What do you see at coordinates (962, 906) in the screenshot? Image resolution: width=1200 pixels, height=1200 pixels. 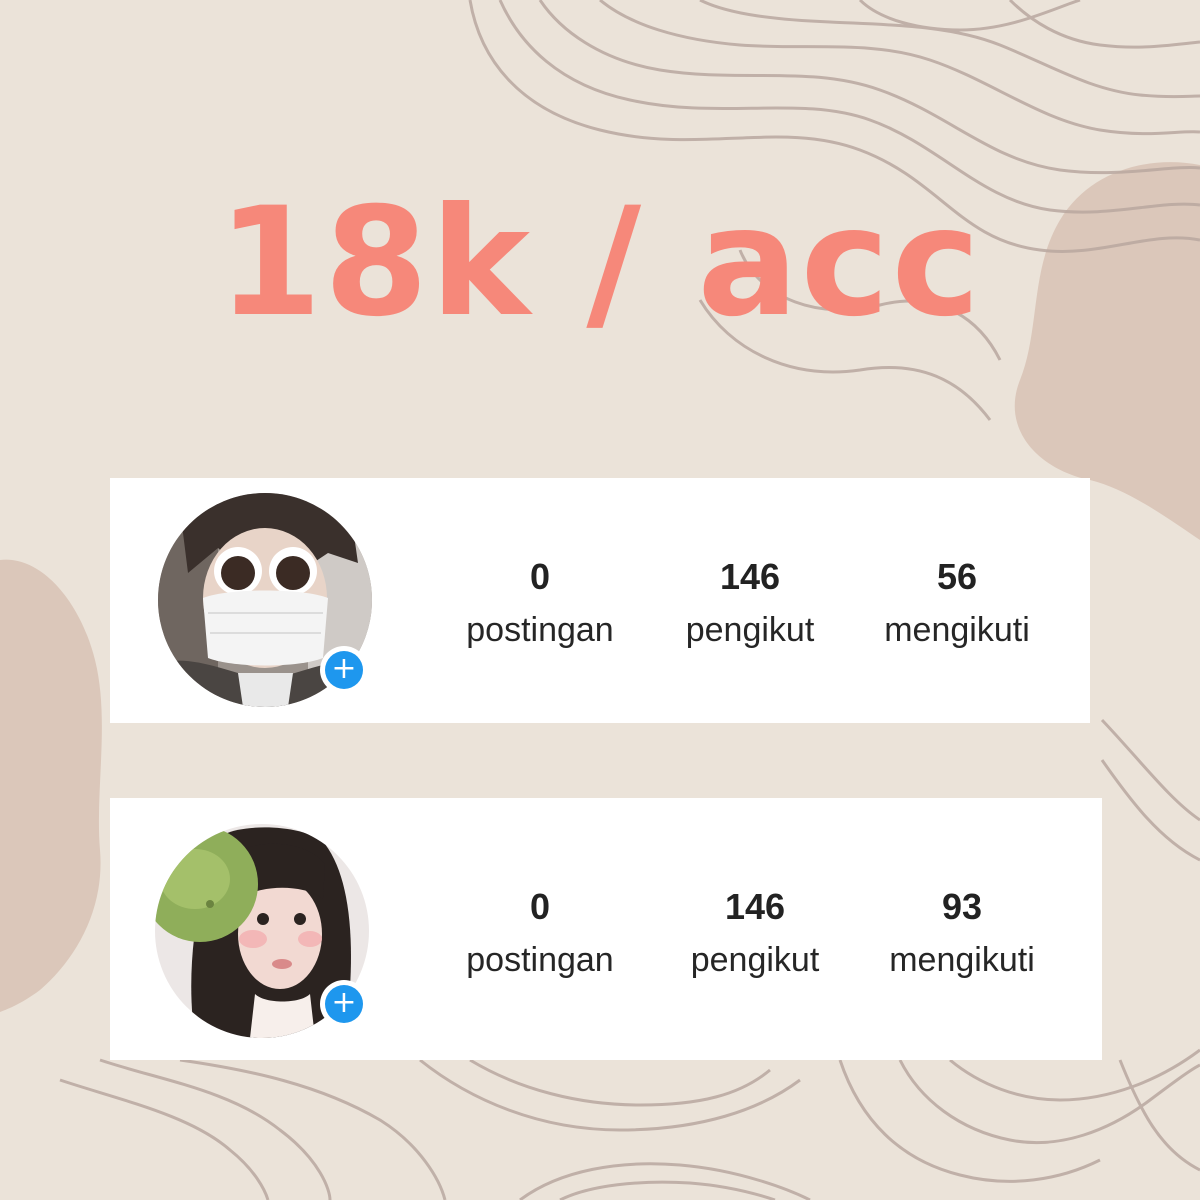 I see `following-count: 93` at bounding box center [962, 906].